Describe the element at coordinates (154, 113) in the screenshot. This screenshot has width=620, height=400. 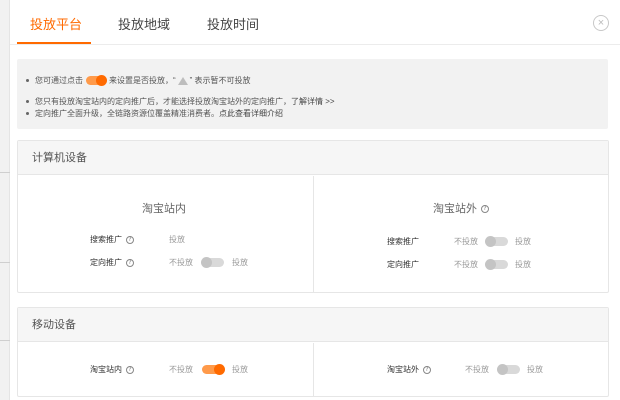
I see `notice-line-3: 定向推广全面升级，全链路资源位覆盖精准消费者。 点此查看详细介绍` at that location.